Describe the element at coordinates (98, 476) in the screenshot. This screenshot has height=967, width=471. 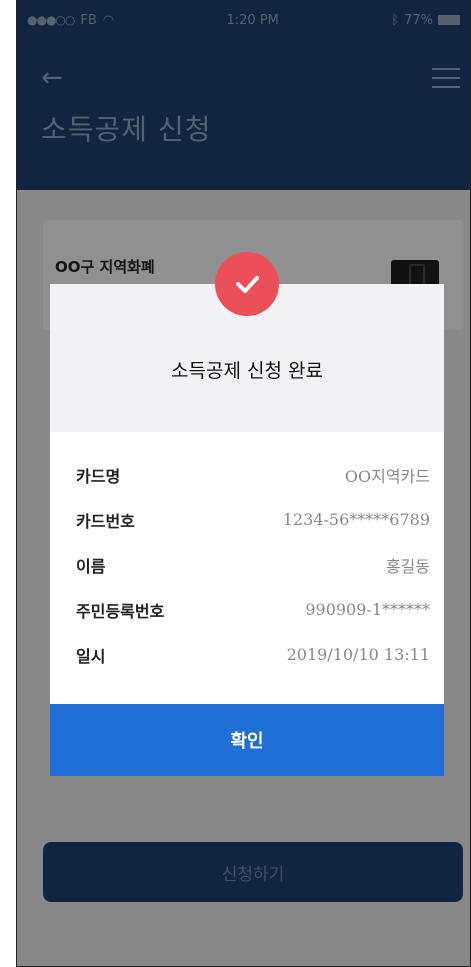
I see `row-label: 카드명` at that location.